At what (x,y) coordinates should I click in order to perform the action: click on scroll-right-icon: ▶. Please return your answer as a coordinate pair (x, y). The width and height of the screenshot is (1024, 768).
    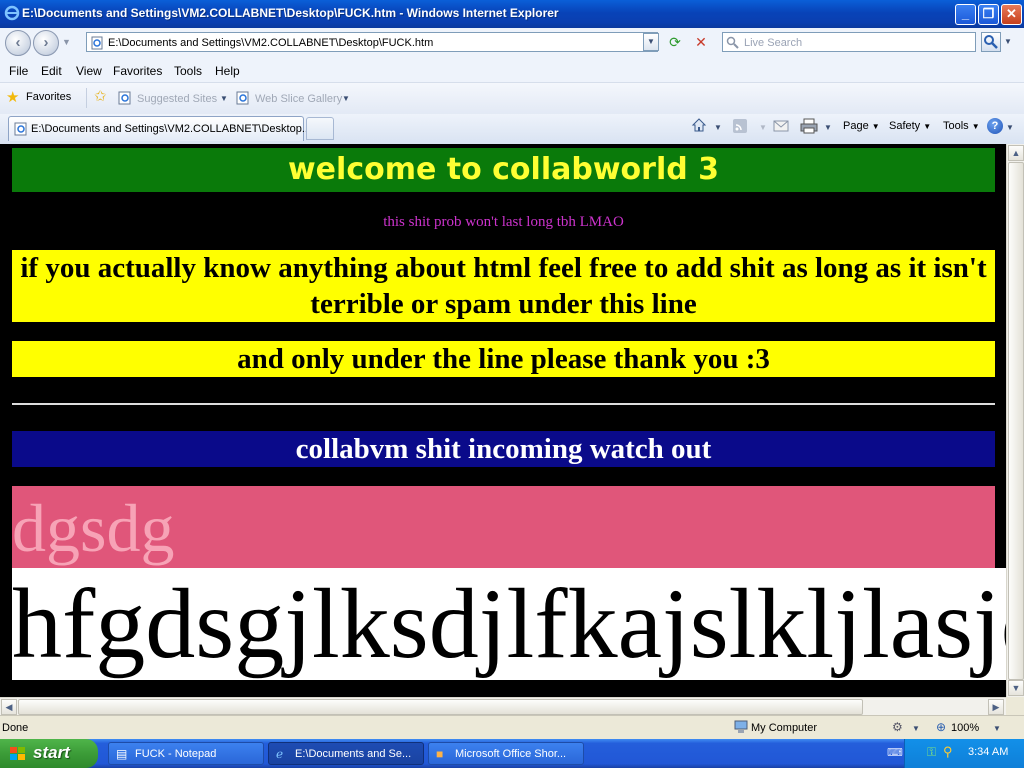
    Looking at the image, I should click on (996, 707).